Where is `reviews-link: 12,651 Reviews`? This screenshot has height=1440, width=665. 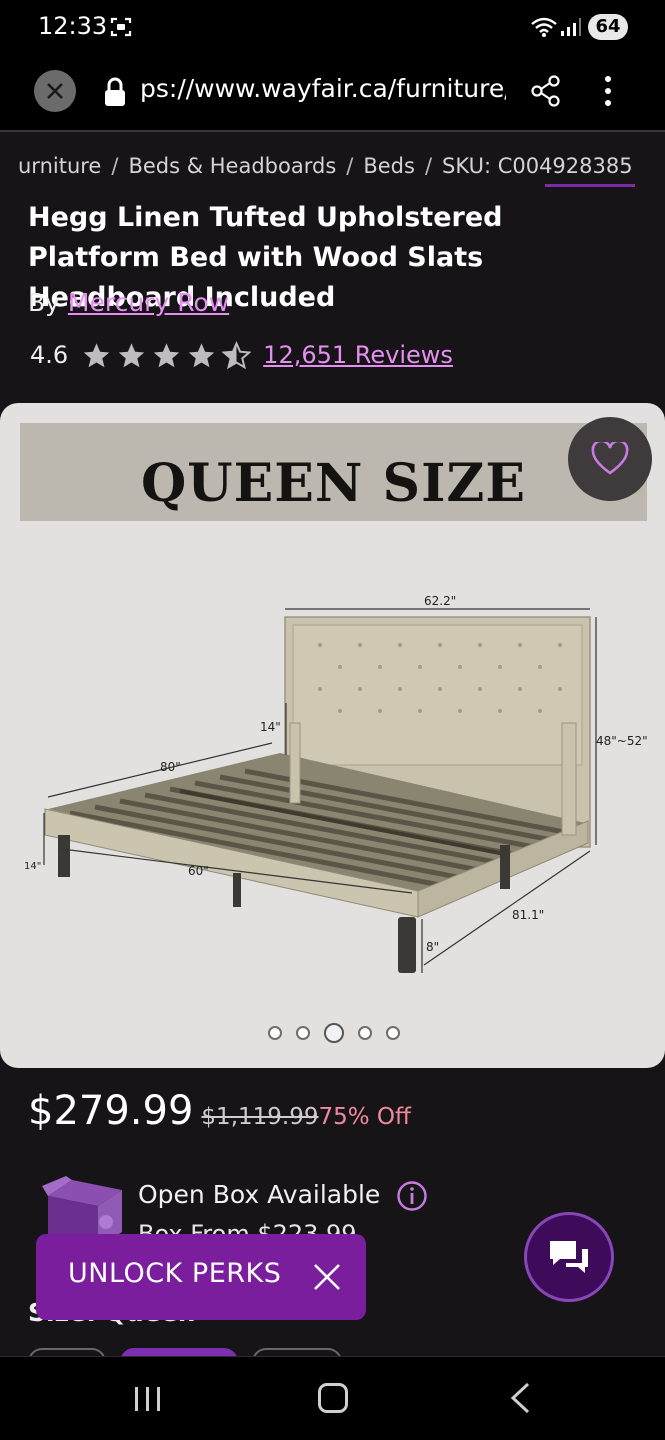 reviews-link: 12,651 Reviews is located at coordinates (358, 355).